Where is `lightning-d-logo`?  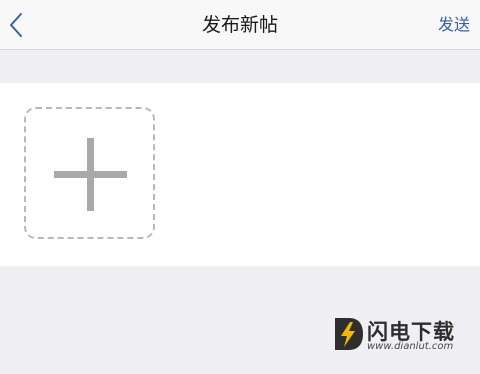 lightning-d-logo is located at coordinates (349, 334).